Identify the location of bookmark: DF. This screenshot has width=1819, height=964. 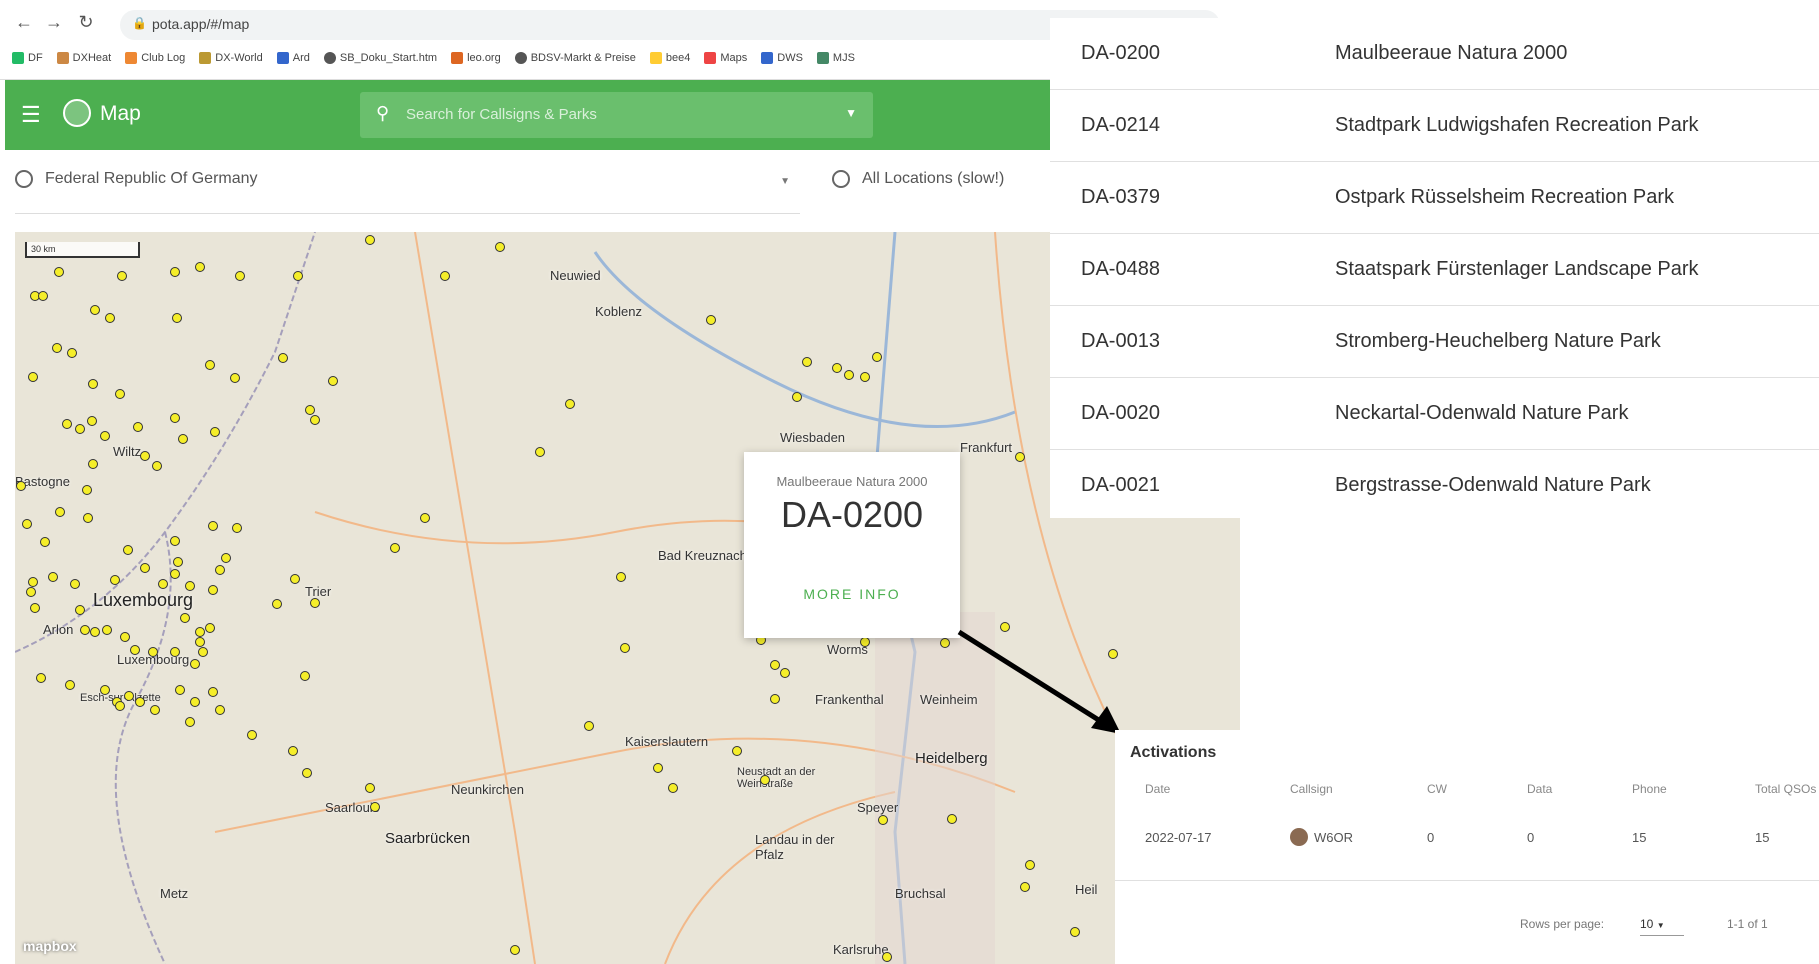
(27, 58).